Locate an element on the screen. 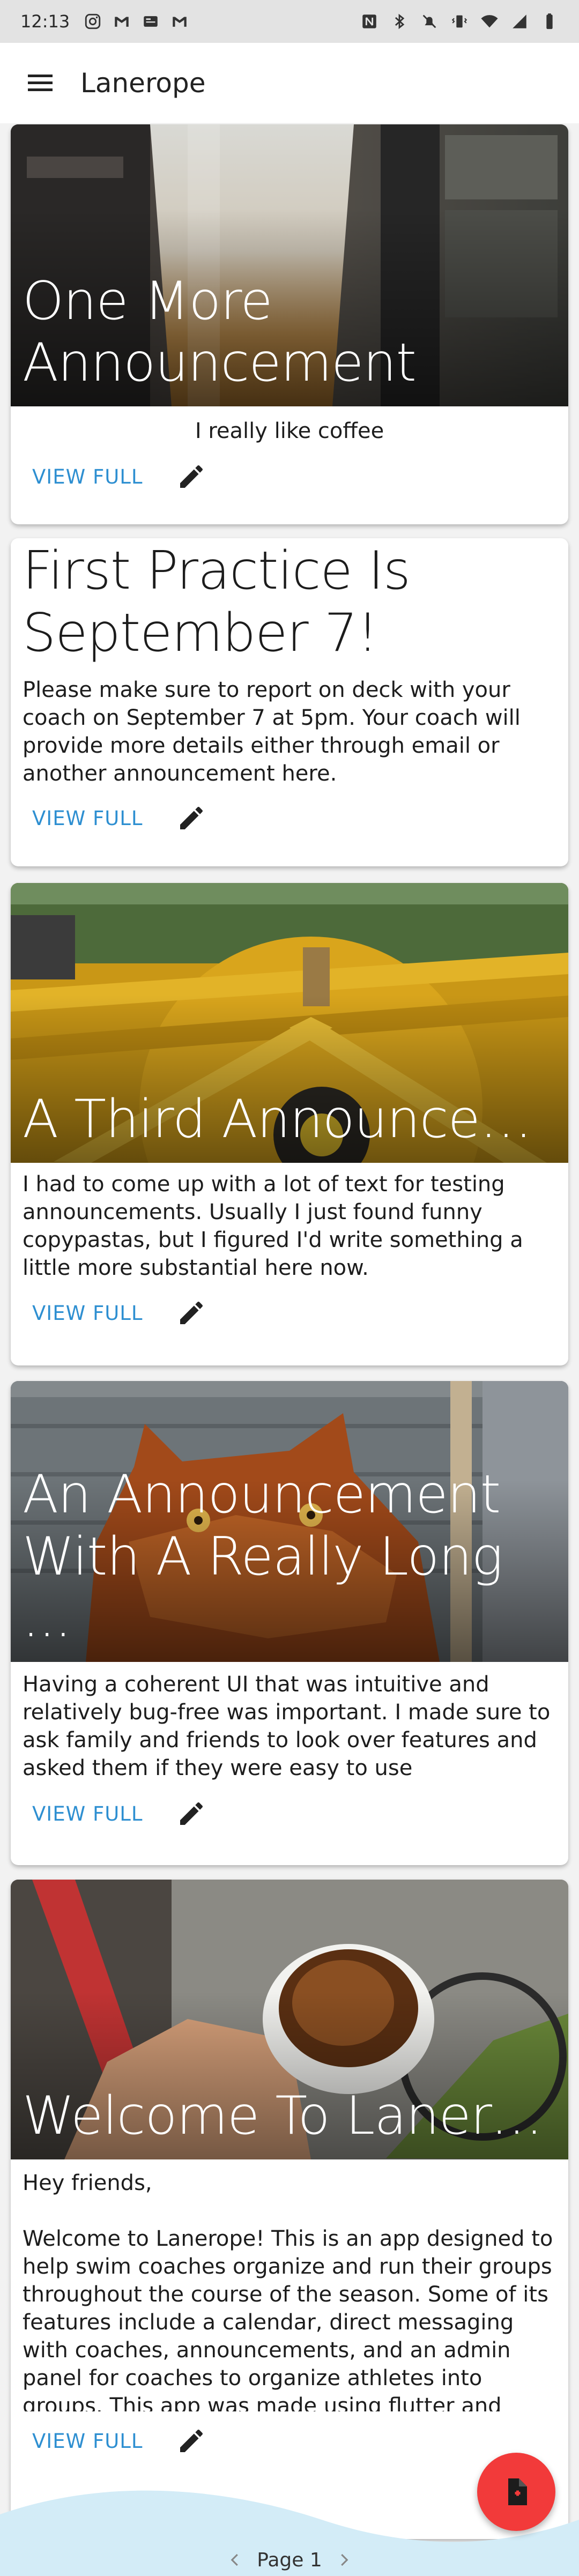 The width and height of the screenshot is (579, 2576). previous-page-button is located at coordinates (235, 2560).